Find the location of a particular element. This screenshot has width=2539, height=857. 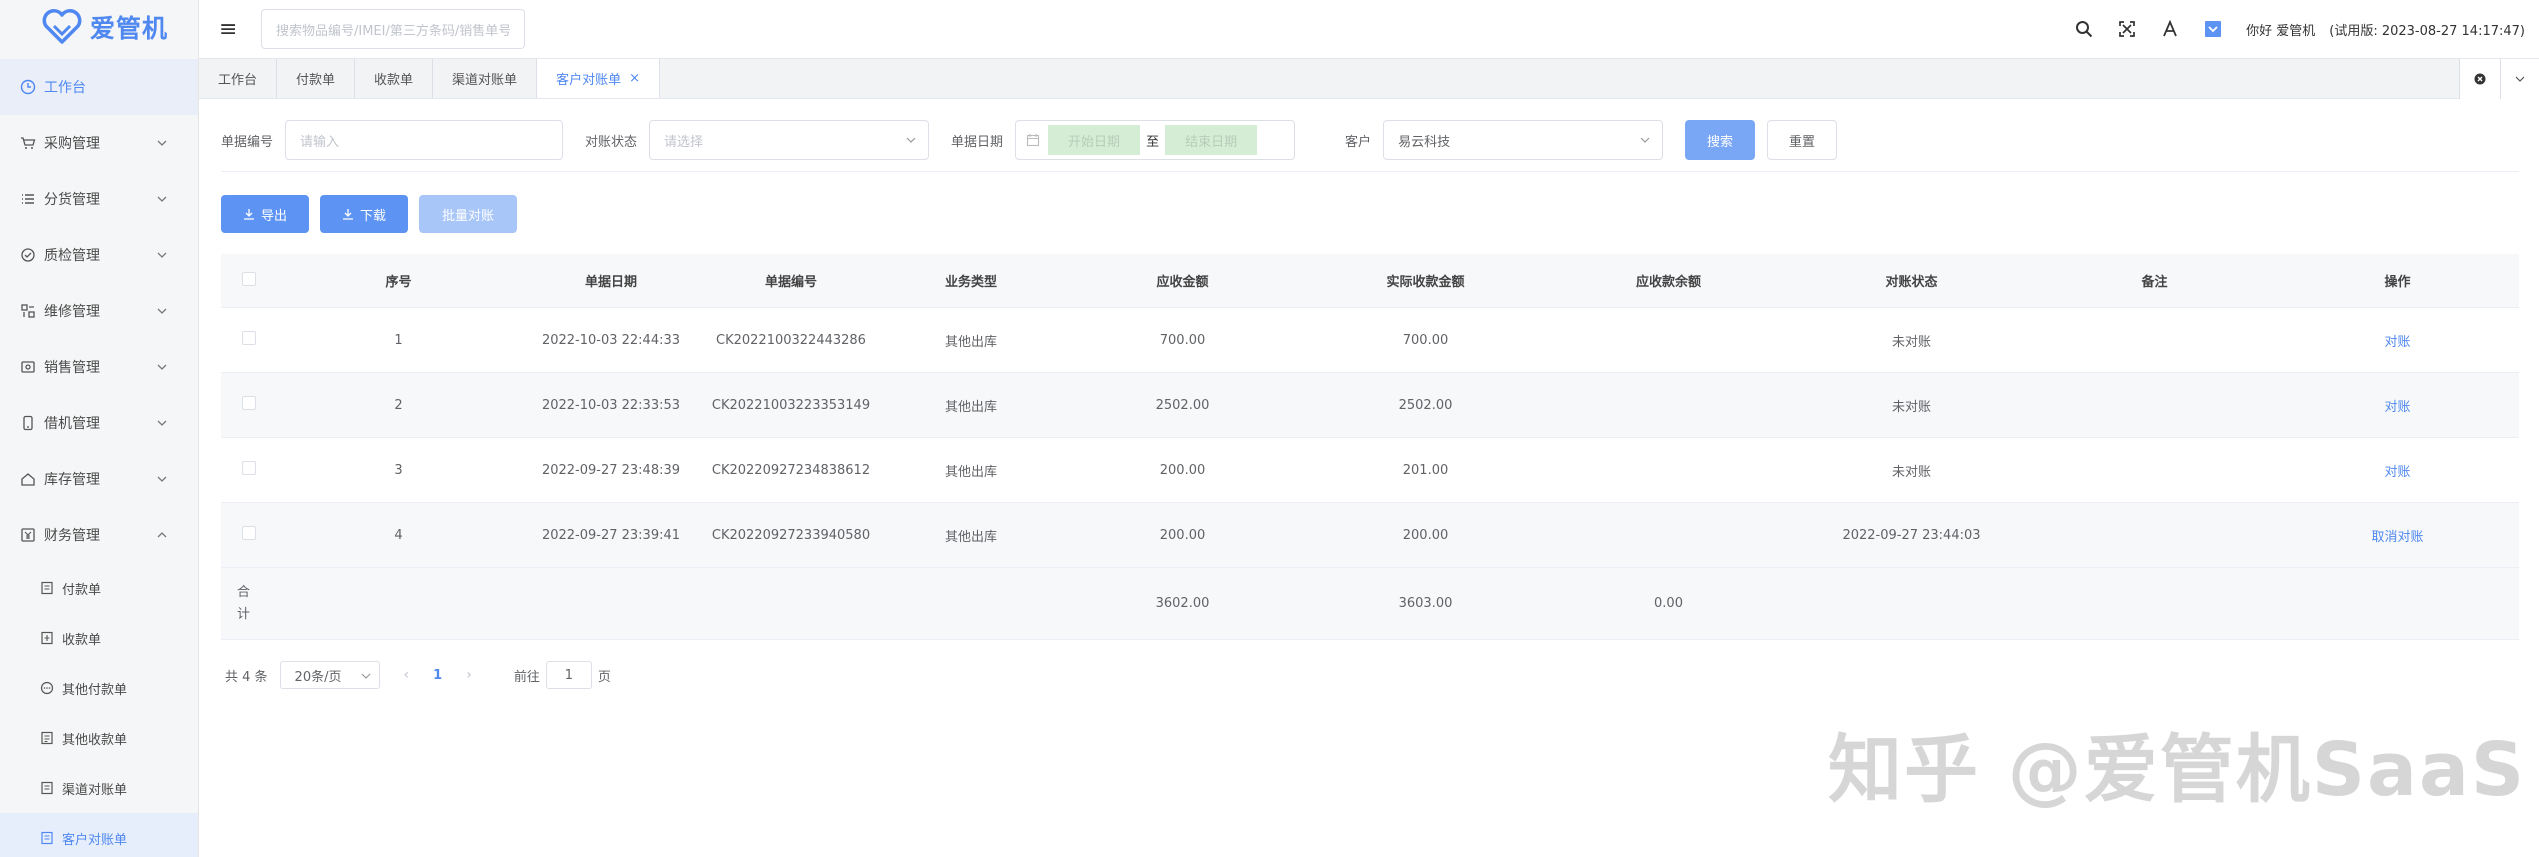

fullscreen-icon is located at coordinates (2127, 29).